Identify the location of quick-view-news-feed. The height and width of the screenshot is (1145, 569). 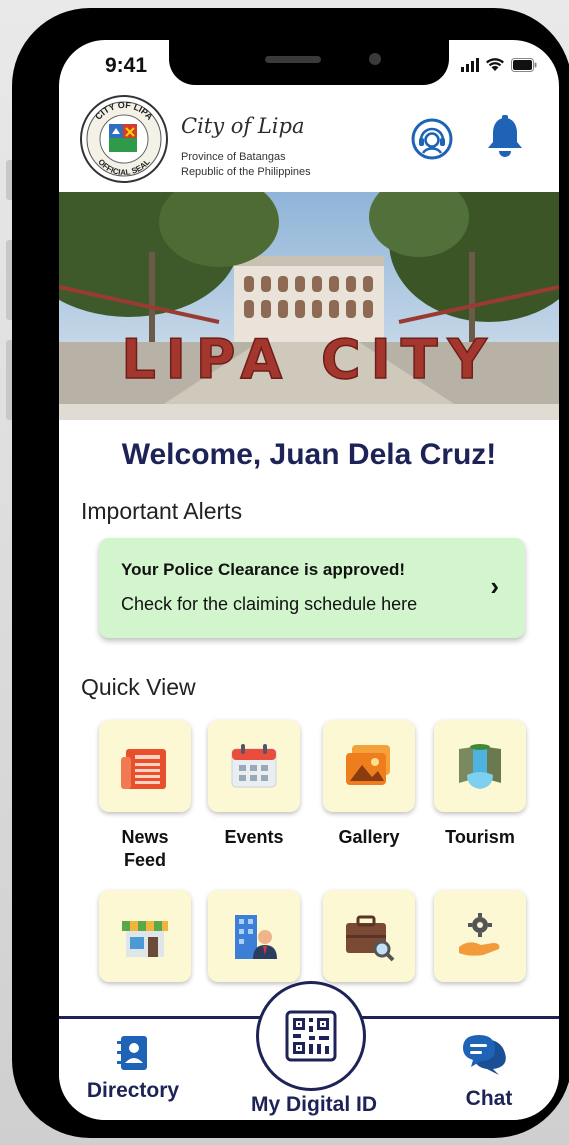
(145, 766).